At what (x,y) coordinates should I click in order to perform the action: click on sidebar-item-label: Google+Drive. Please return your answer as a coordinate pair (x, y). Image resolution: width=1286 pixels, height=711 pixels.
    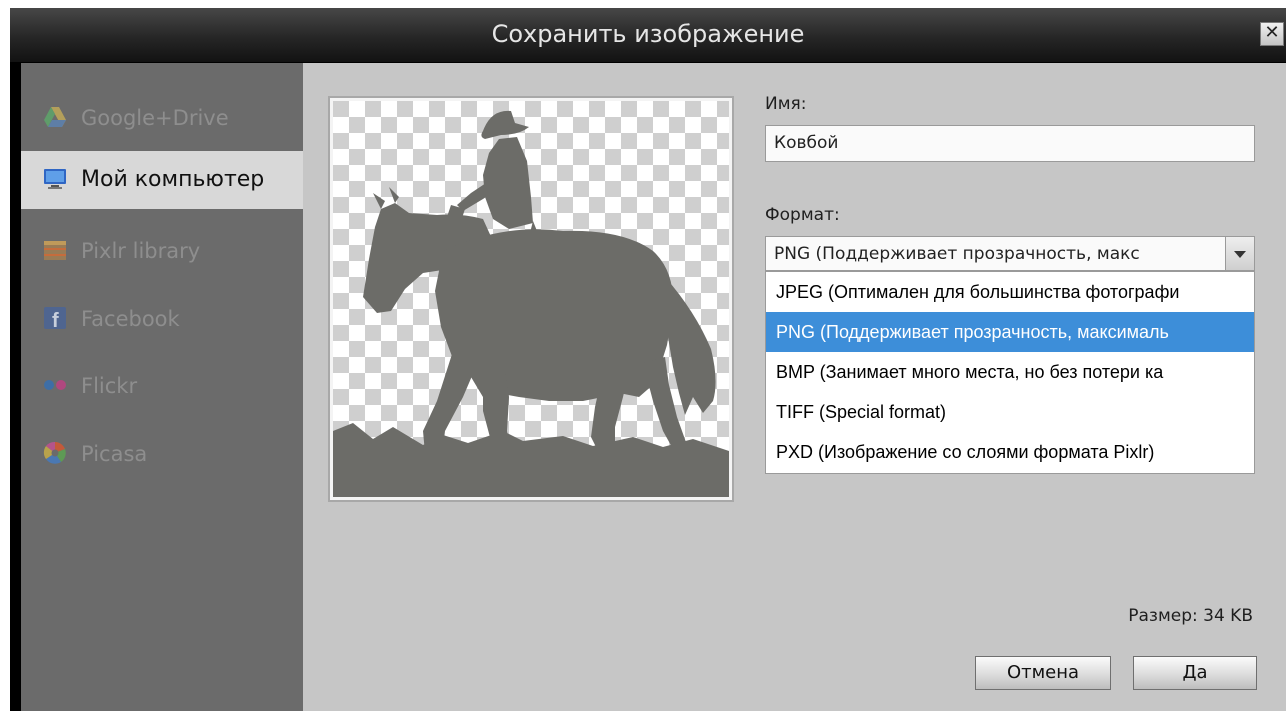
    Looking at the image, I should click on (155, 118).